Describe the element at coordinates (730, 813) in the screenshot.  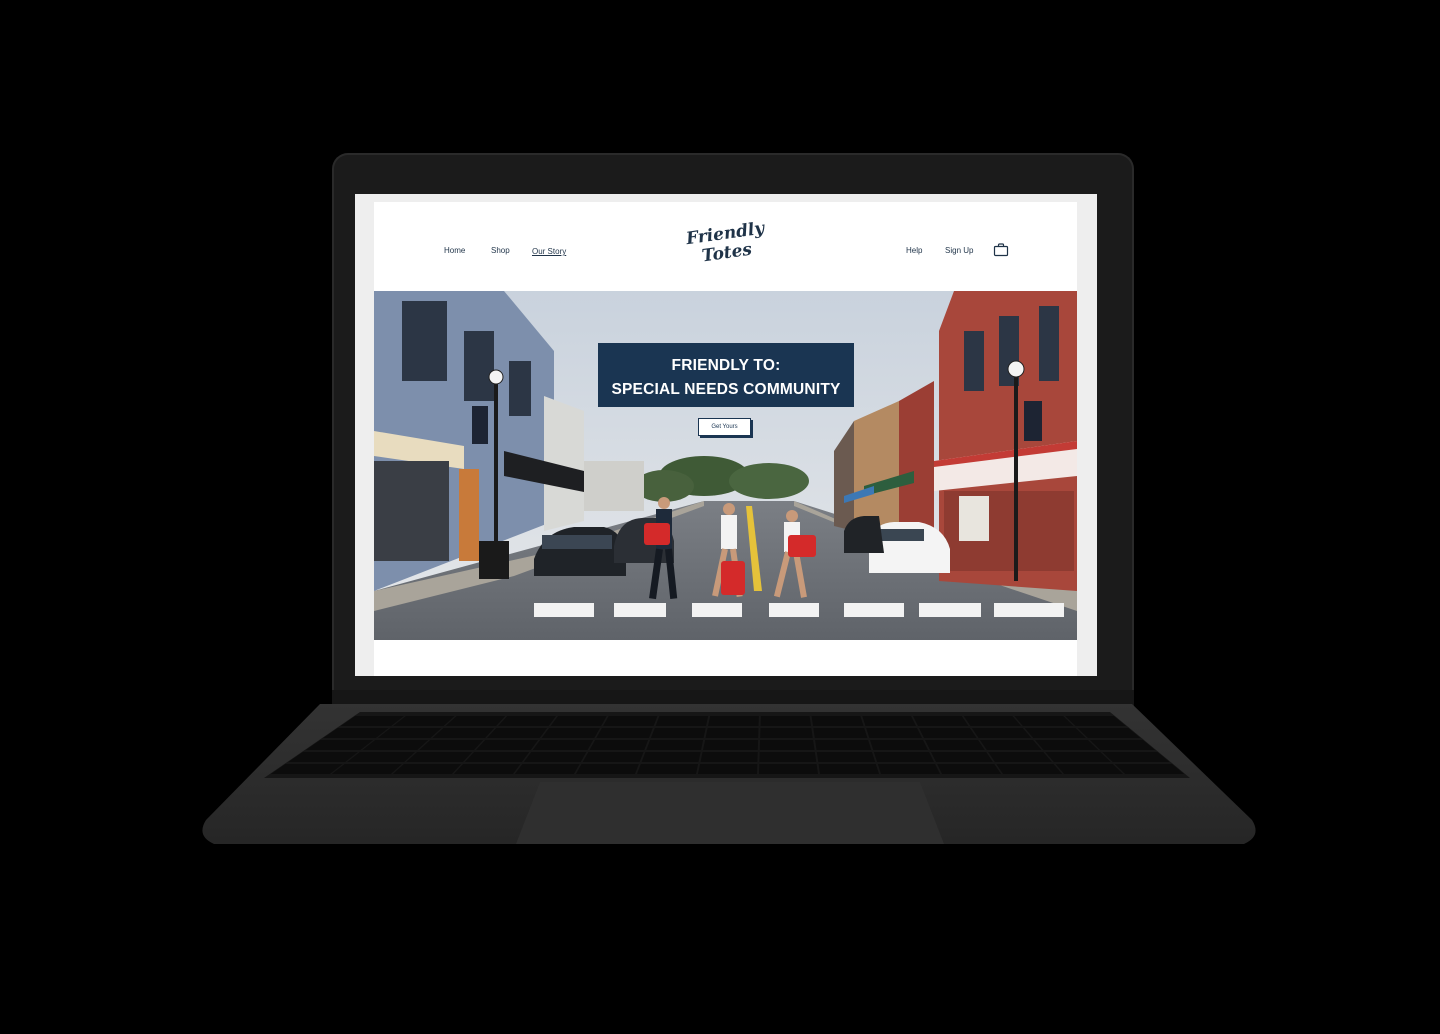
I see `trackpad` at that location.